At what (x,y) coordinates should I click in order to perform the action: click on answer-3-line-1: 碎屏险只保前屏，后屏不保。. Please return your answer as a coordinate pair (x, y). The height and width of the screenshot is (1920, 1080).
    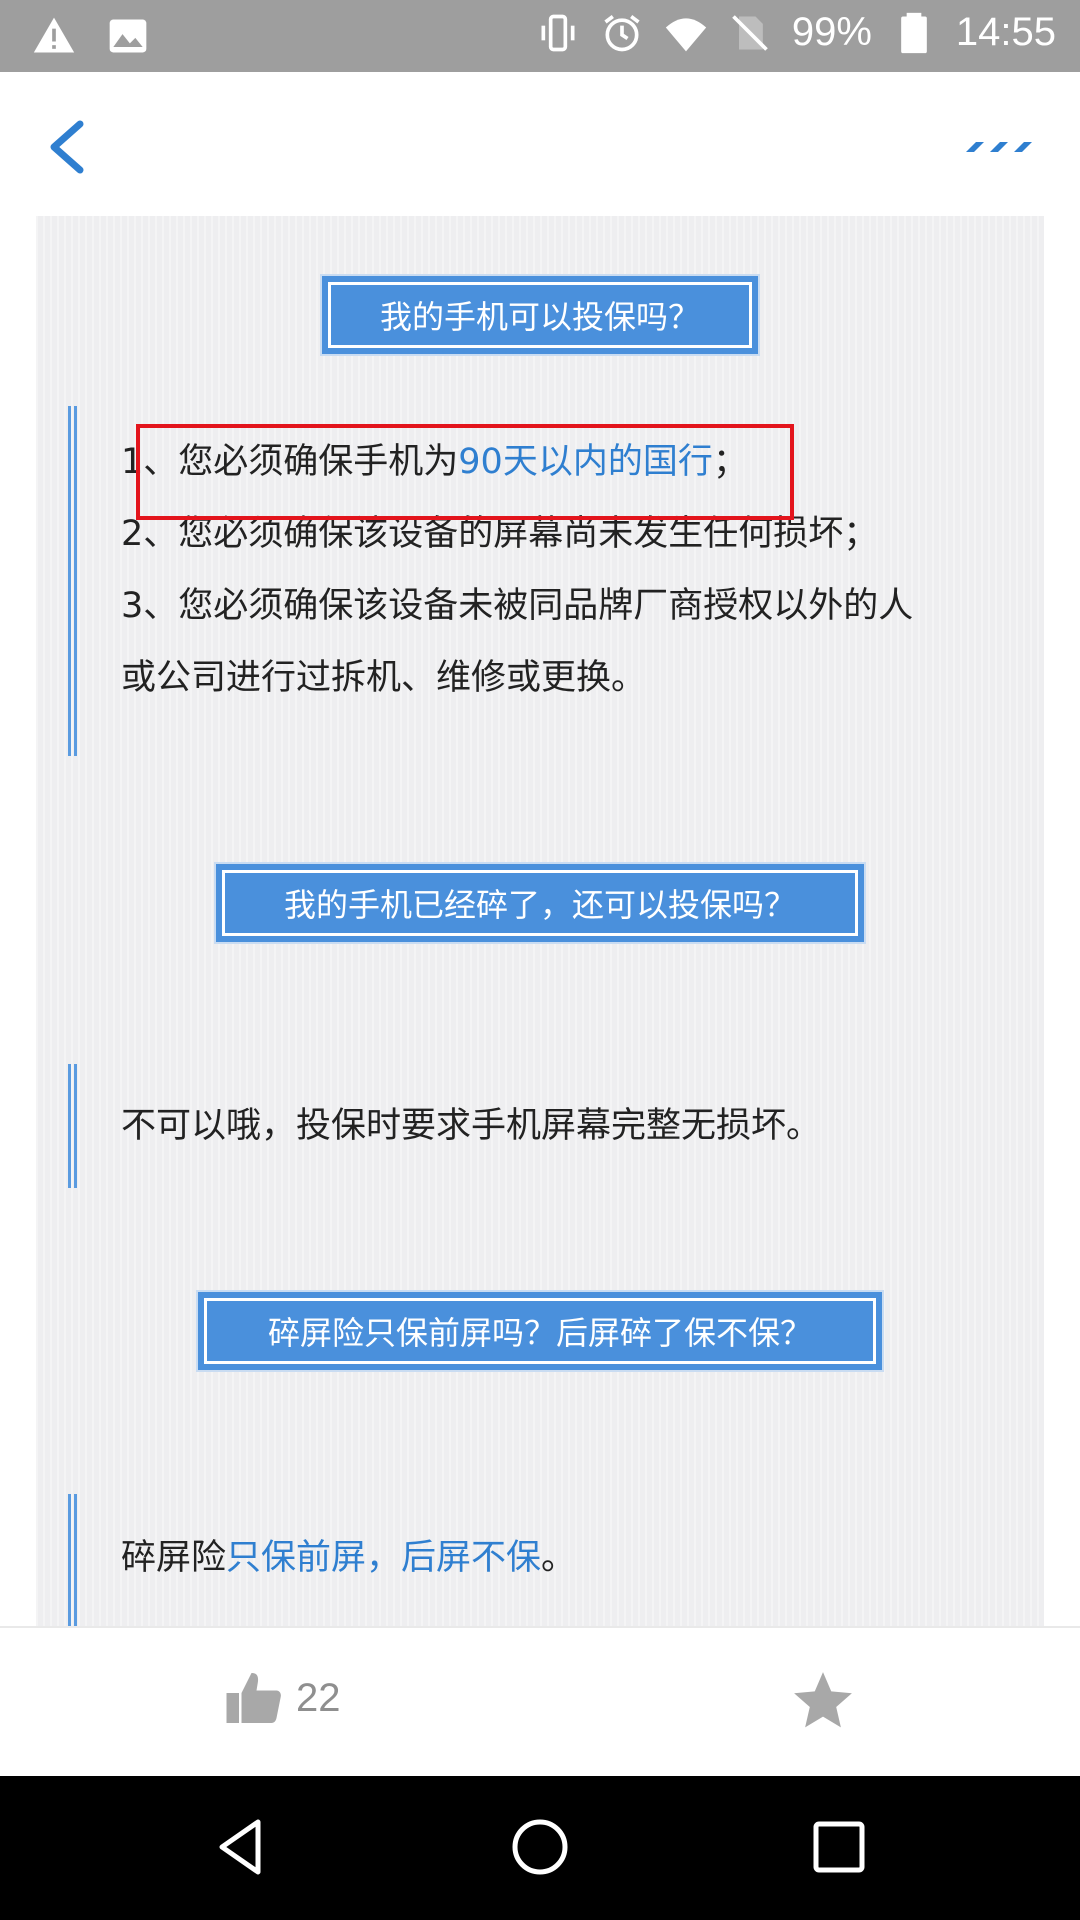
    Looking at the image, I should click on (349, 1558).